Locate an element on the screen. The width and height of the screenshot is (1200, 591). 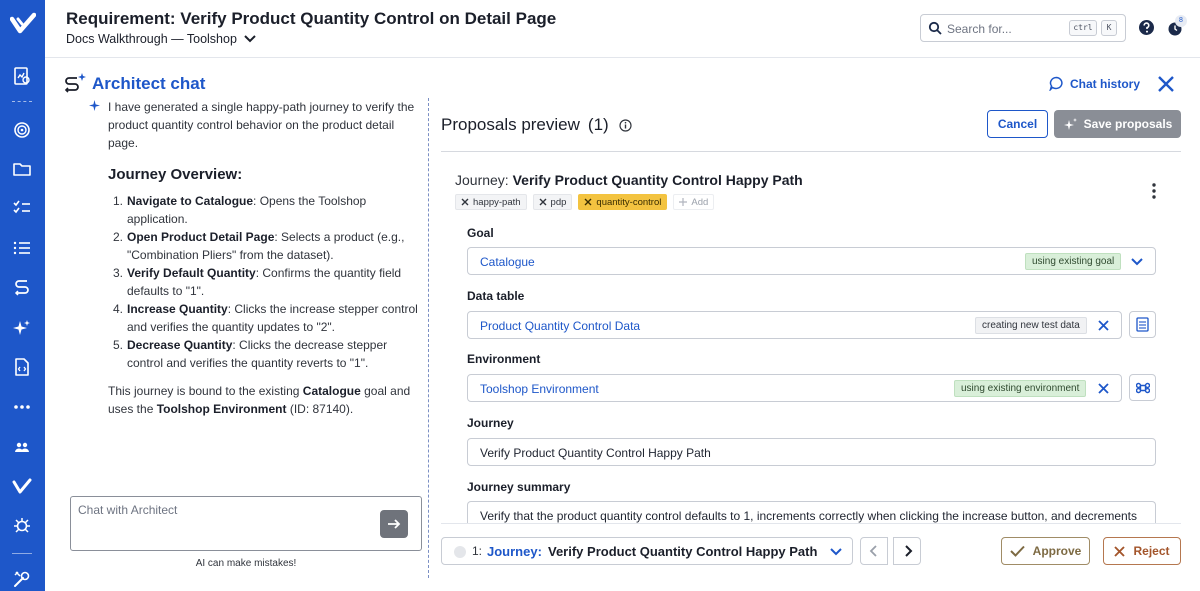
proposals-title: Proposals preview (1) is located at coordinates (536, 125).